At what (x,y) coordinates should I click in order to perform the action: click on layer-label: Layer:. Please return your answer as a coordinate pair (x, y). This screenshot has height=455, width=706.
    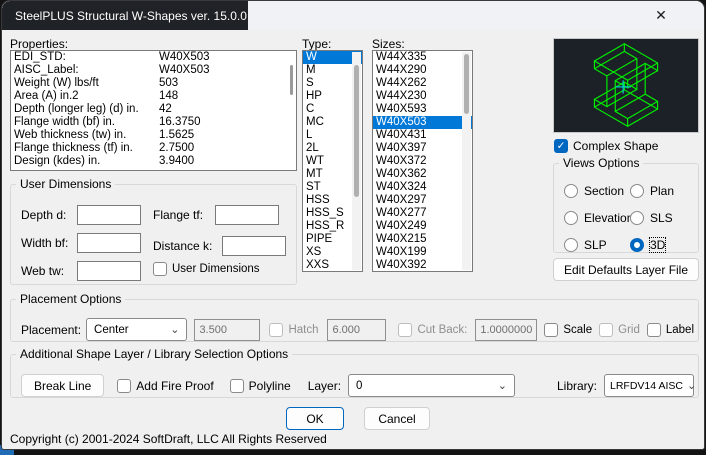
    Looking at the image, I should click on (324, 385).